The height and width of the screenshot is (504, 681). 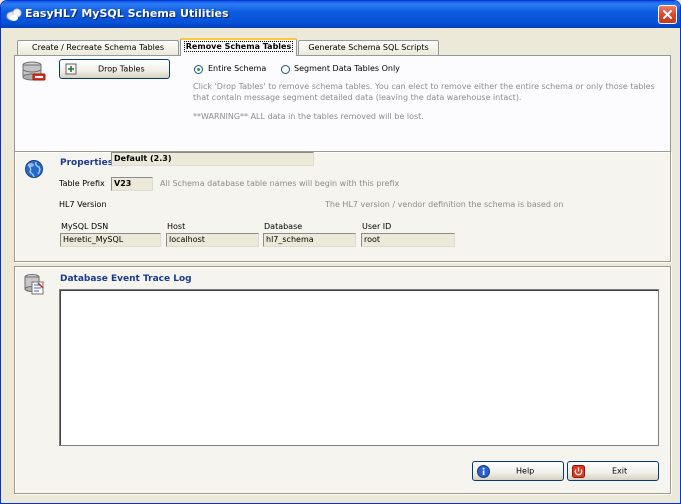 What do you see at coordinates (82, 183) in the screenshot?
I see `table-prefix-label: Table Prefix` at bounding box center [82, 183].